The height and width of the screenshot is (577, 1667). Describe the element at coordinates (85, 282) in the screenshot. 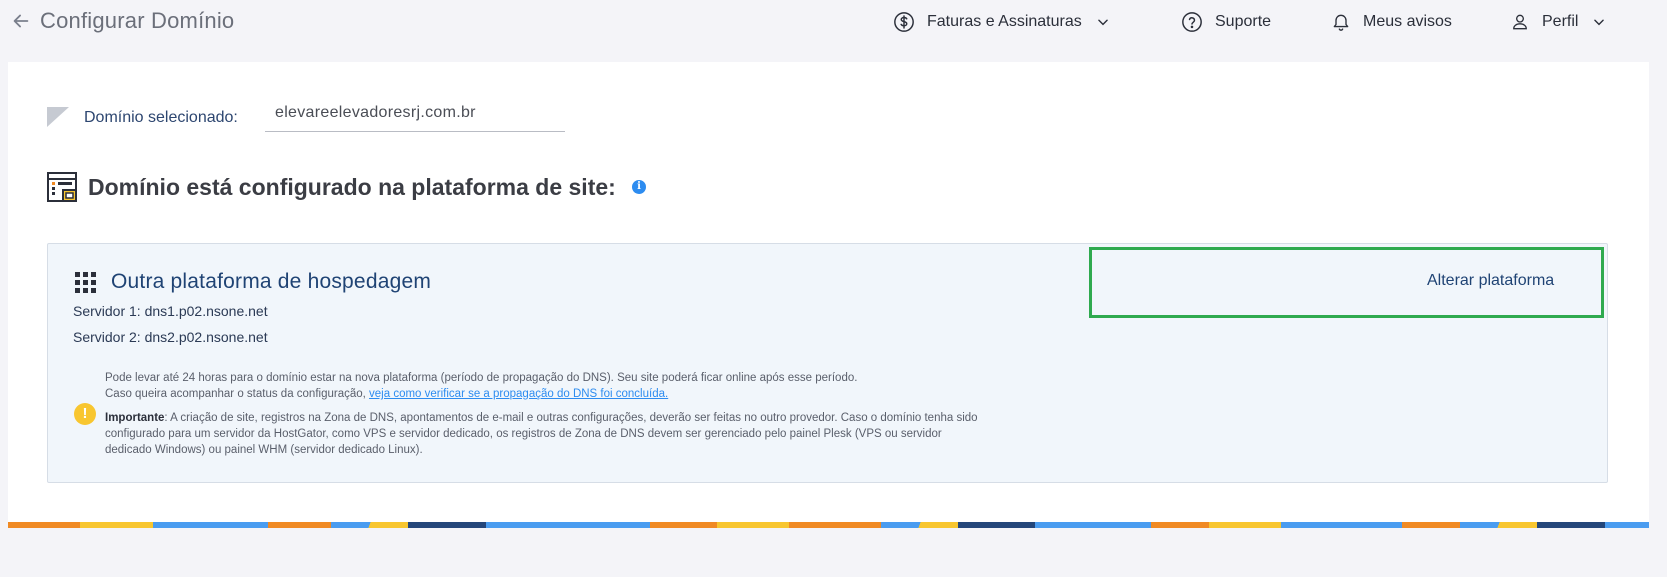

I see `grid-icon` at that location.